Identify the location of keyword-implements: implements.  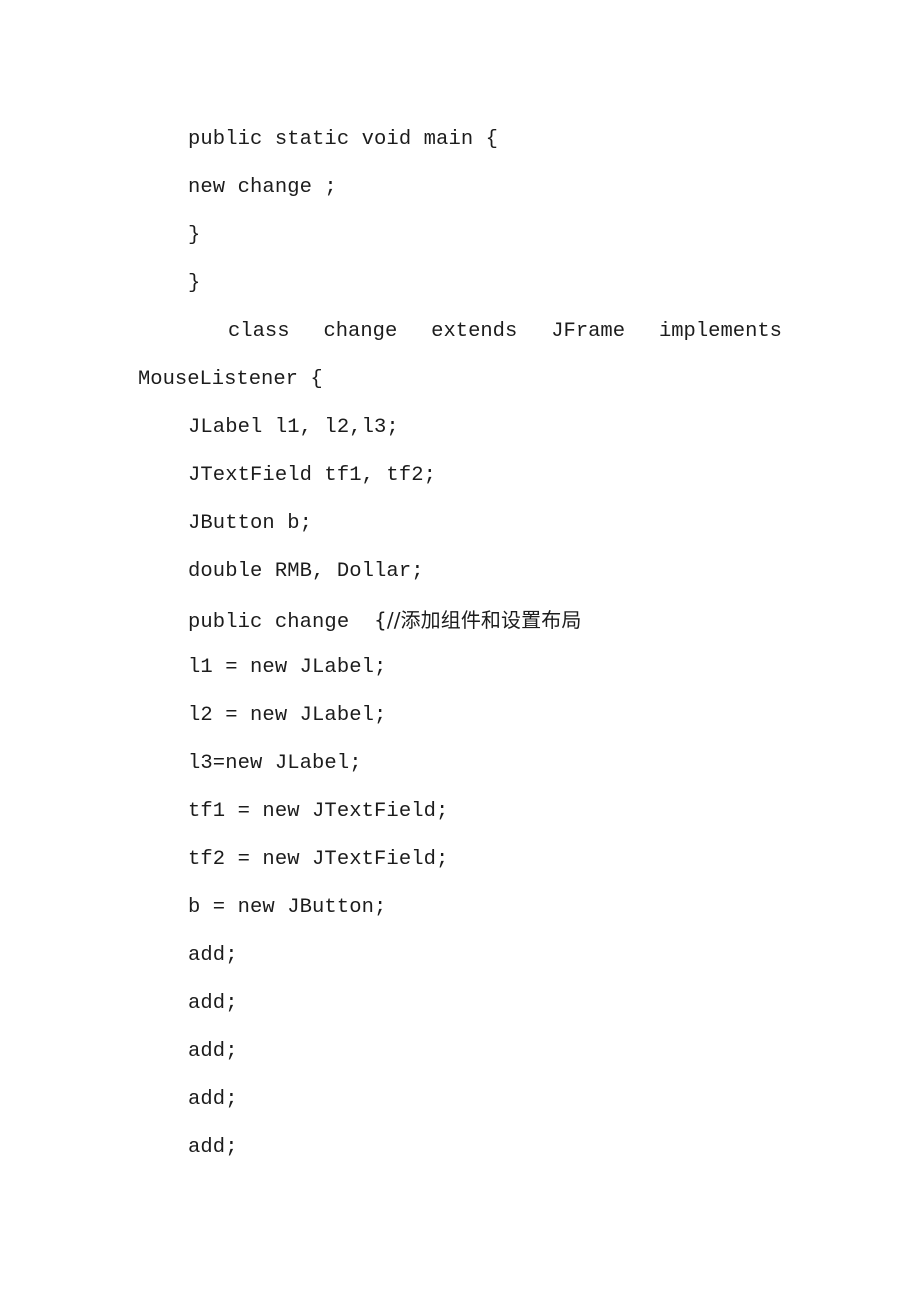
(720, 331).